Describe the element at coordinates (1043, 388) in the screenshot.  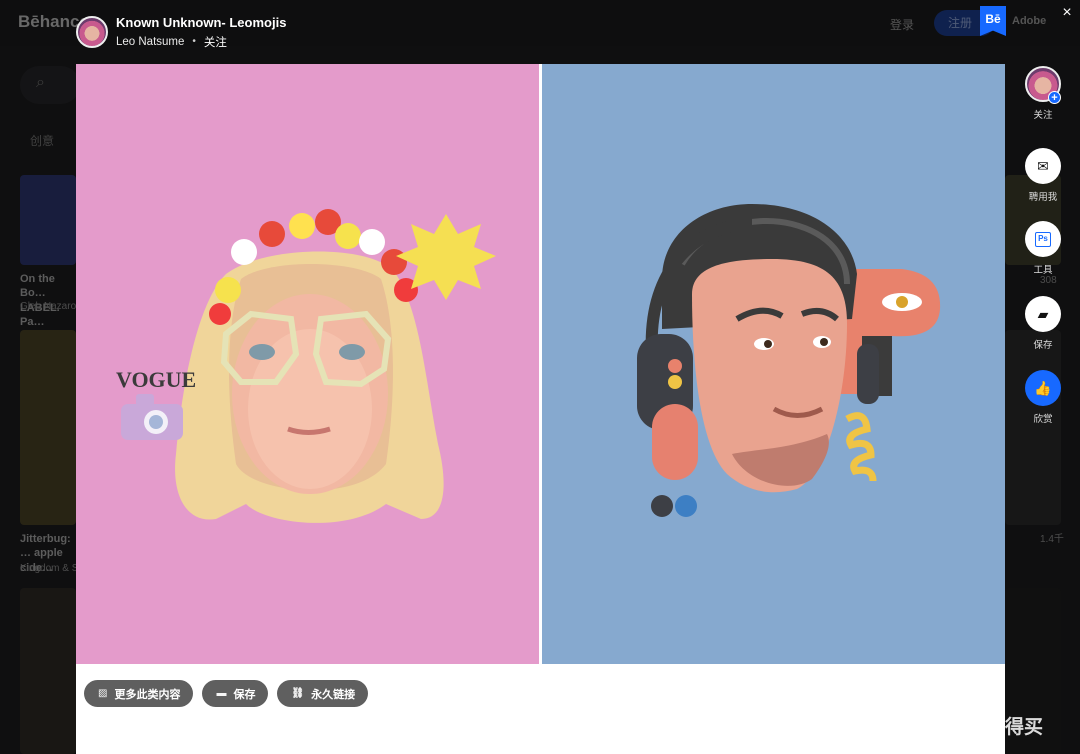
I see `thumbs-up-icon: 👍` at that location.